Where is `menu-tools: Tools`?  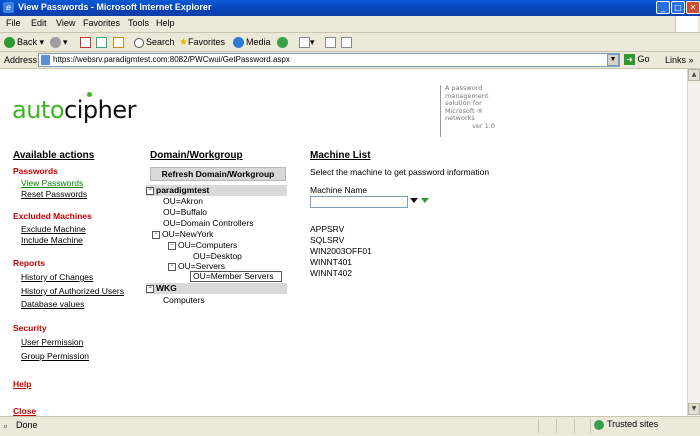 menu-tools: Tools is located at coordinates (138, 23).